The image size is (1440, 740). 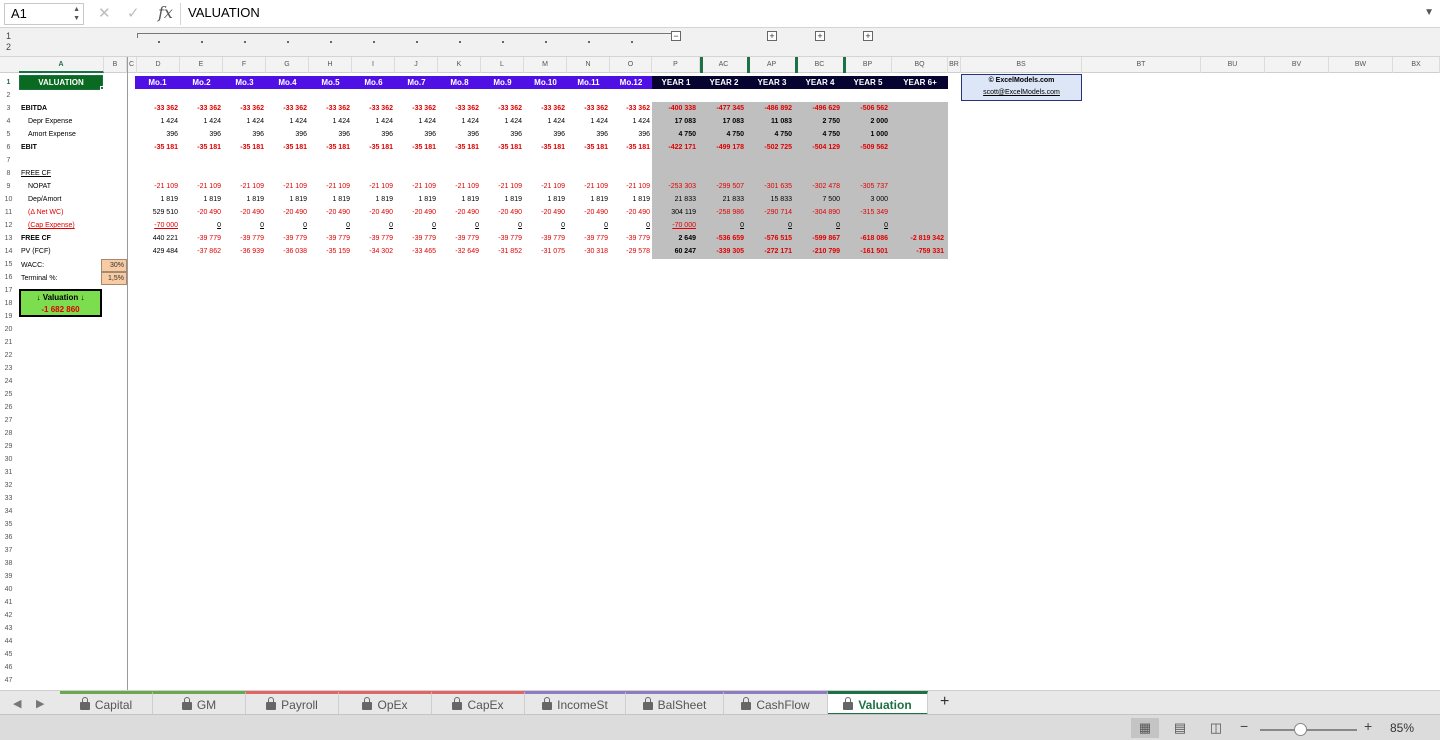 What do you see at coordinates (1300, 729) in the screenshot?
I see `zoom-slider-thumb` at bounding box center [1300, 729].